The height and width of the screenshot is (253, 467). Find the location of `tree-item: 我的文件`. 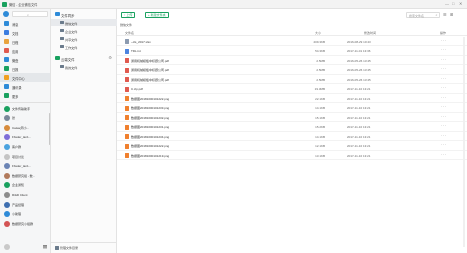

tree-item: 我的文件 is located at coordinates (84, 66).